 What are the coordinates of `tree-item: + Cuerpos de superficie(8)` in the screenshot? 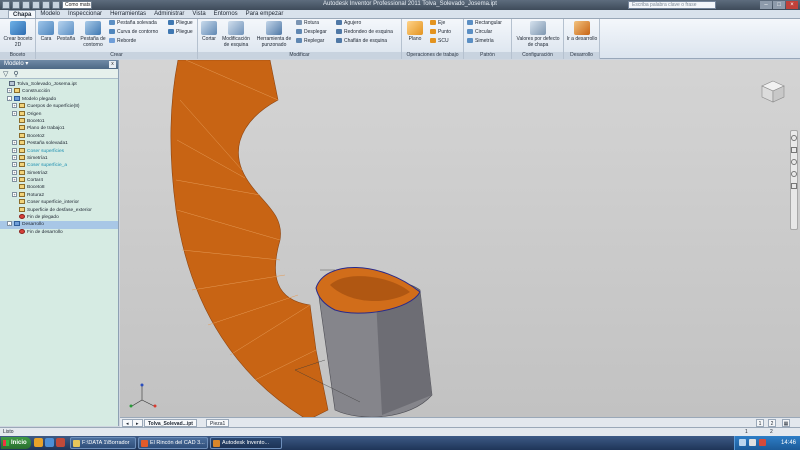 It's located at (59, 106).